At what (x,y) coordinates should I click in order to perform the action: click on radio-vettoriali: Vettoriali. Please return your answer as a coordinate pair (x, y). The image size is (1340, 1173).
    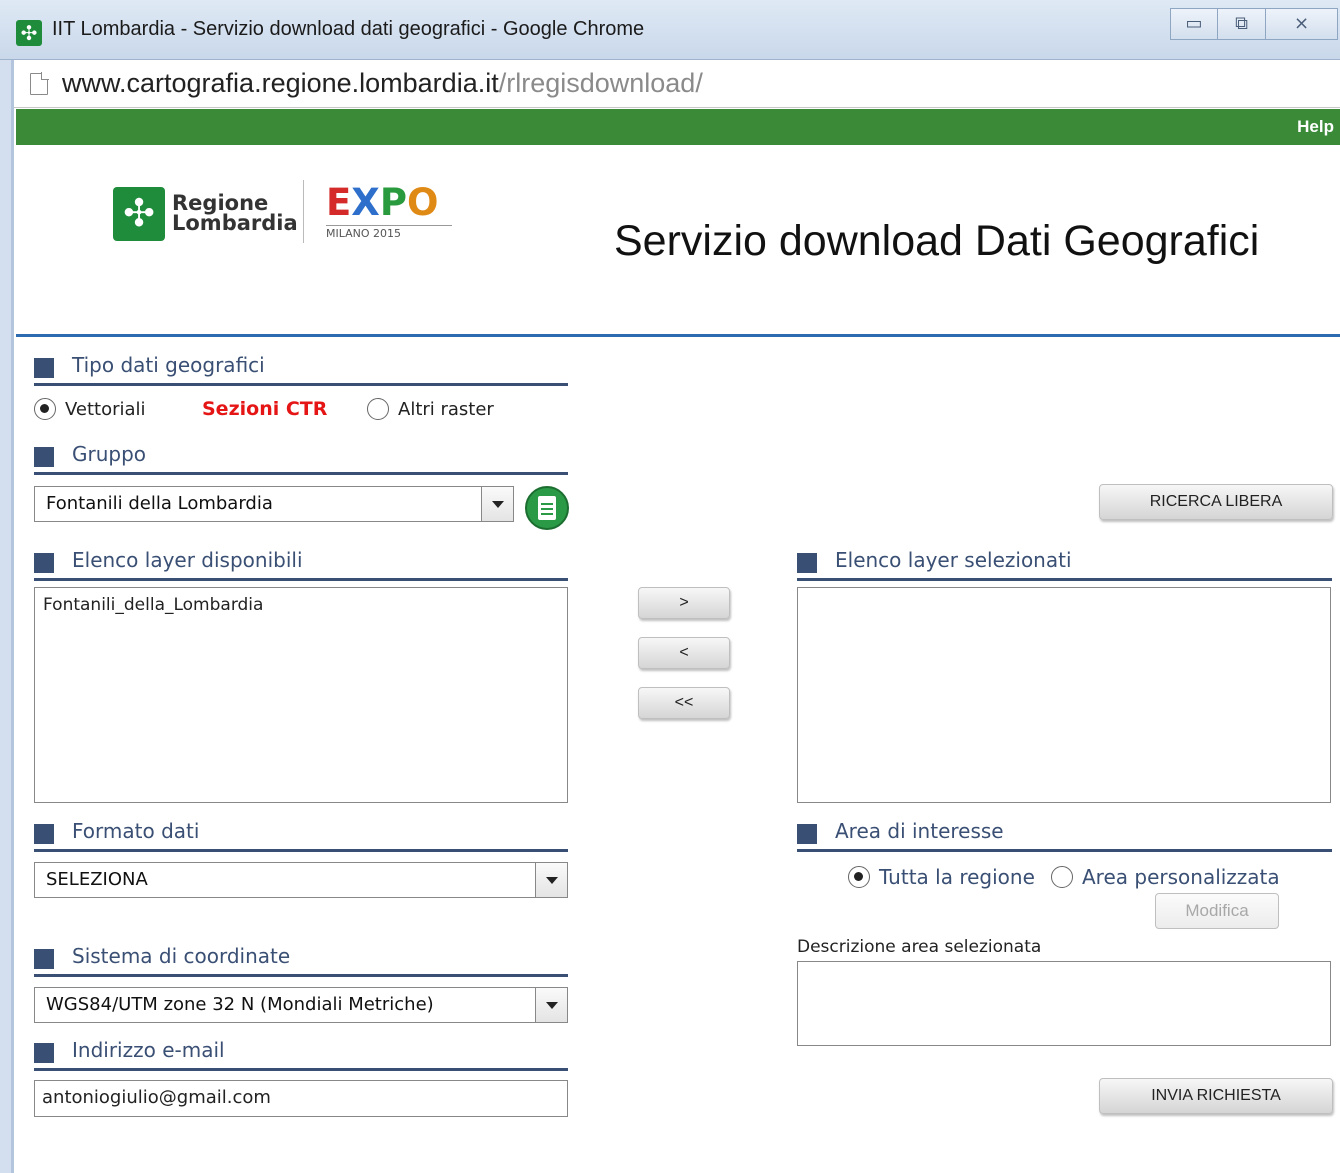
    Looking at the image, I should click on (90, 409).